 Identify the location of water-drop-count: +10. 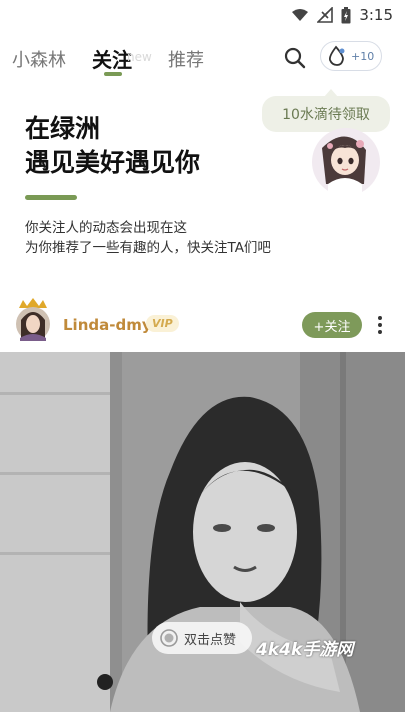
(363, 56).